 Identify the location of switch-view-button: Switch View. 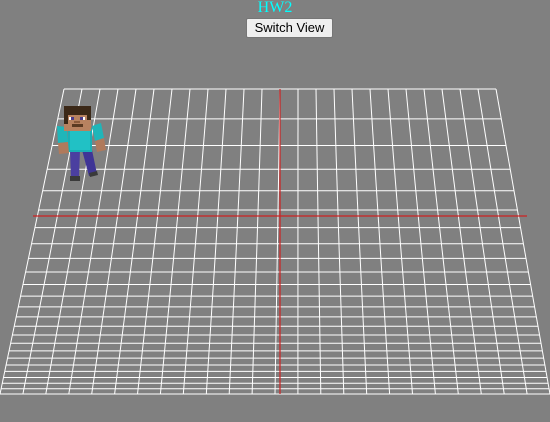
(289, 28).